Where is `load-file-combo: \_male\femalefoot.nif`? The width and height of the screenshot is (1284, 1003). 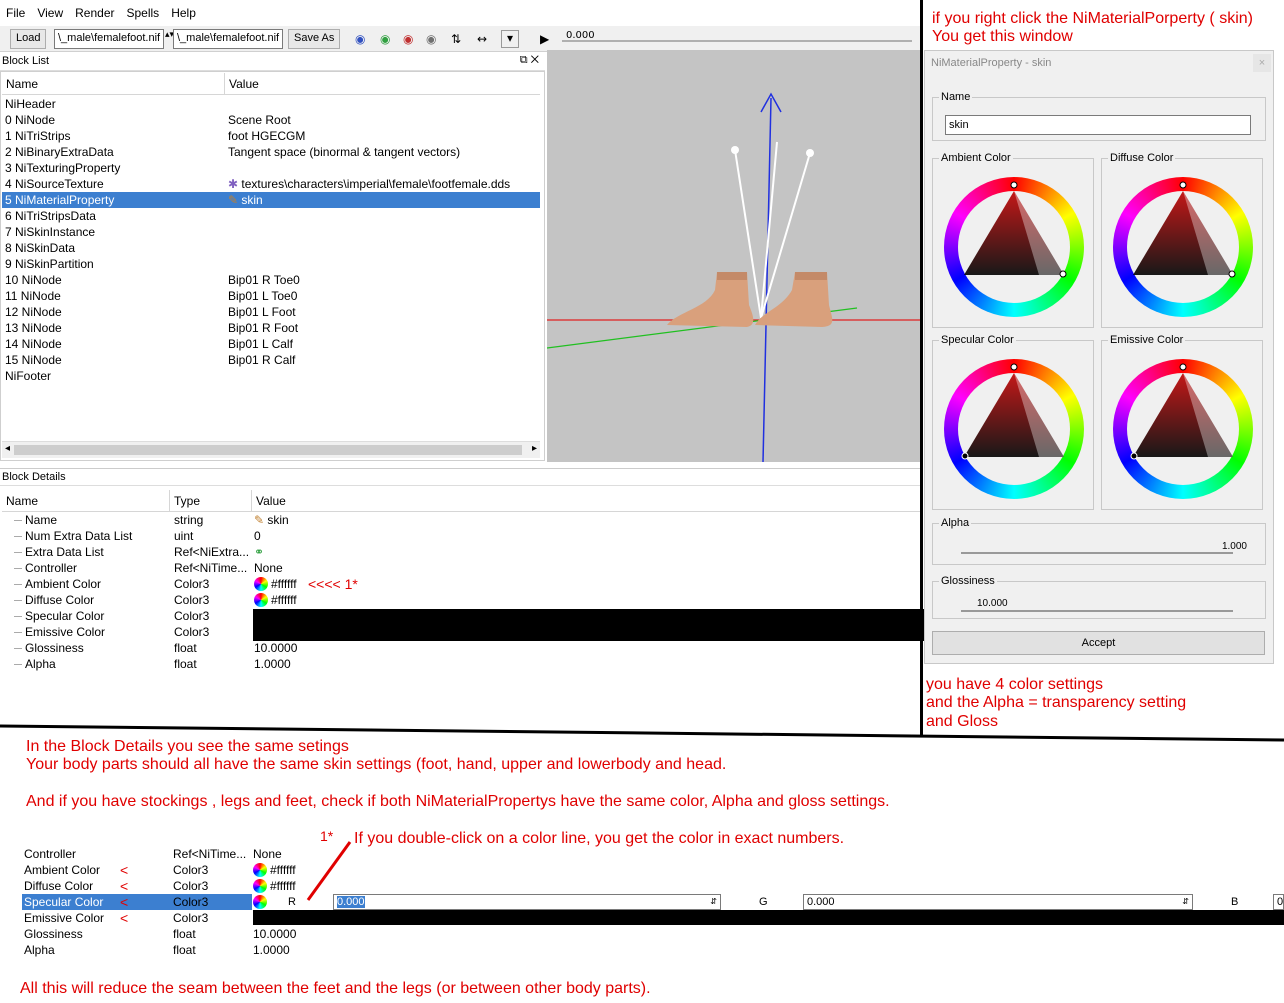
load-file-combo: \_male\femalefoot.nif is located at coordinates (109, 39).